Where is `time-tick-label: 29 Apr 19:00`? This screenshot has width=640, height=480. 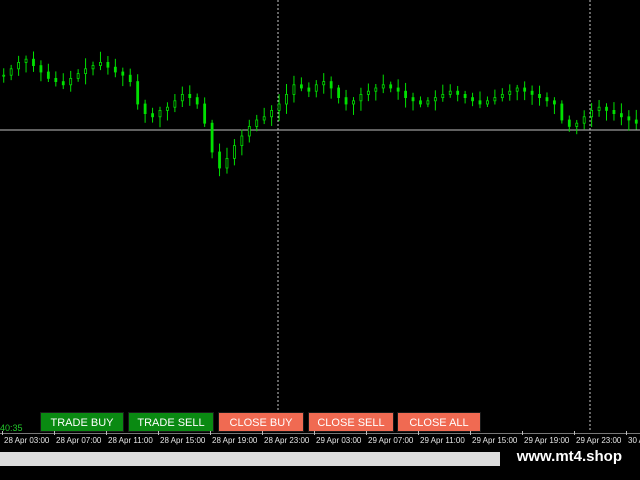 time-tick-label: 29 Apr 19:00 is located at coordinates (547, 440).